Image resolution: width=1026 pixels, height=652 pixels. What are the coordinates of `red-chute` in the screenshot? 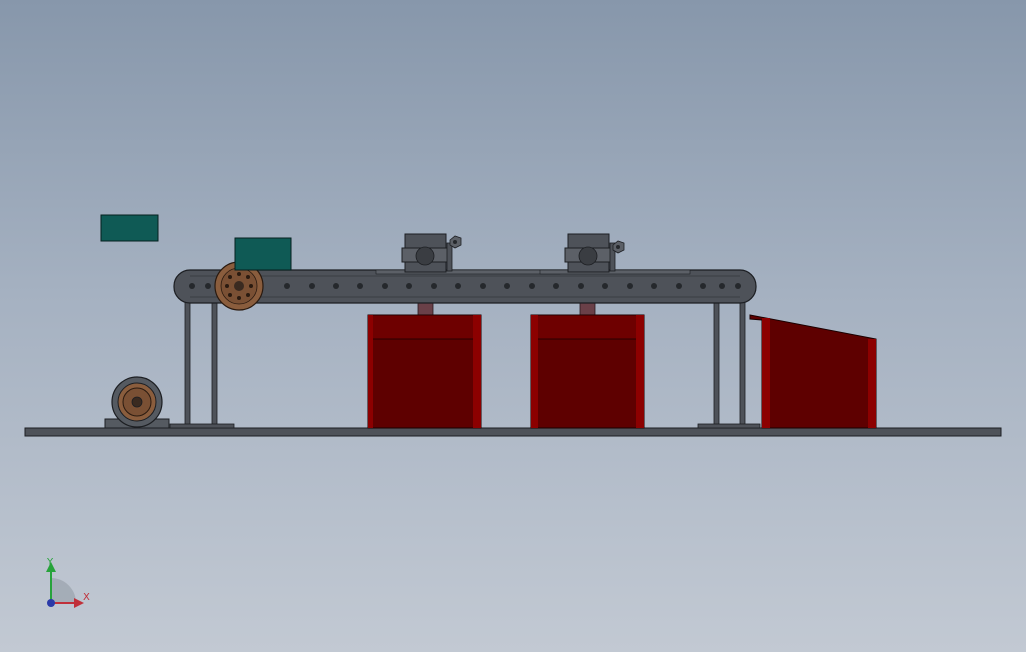 It's located at (813, 371).